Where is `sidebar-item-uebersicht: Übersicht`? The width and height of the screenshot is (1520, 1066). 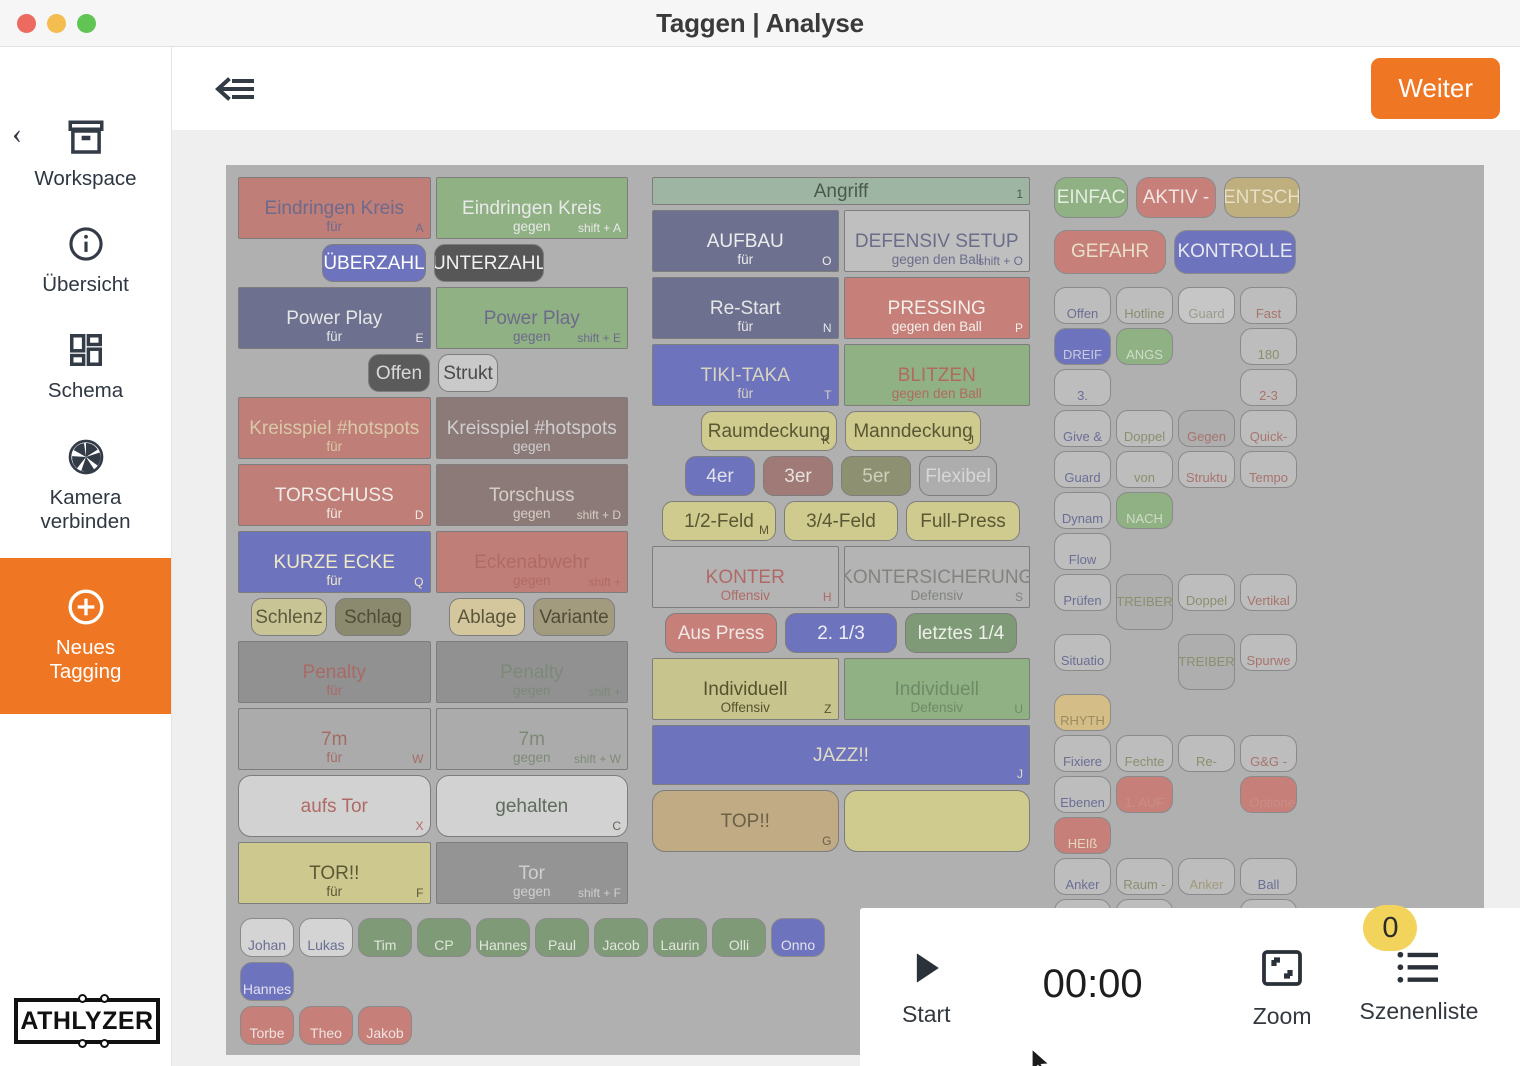 sidebar-item-uebersicht: Übersicht is located at coordinates (85, 256).